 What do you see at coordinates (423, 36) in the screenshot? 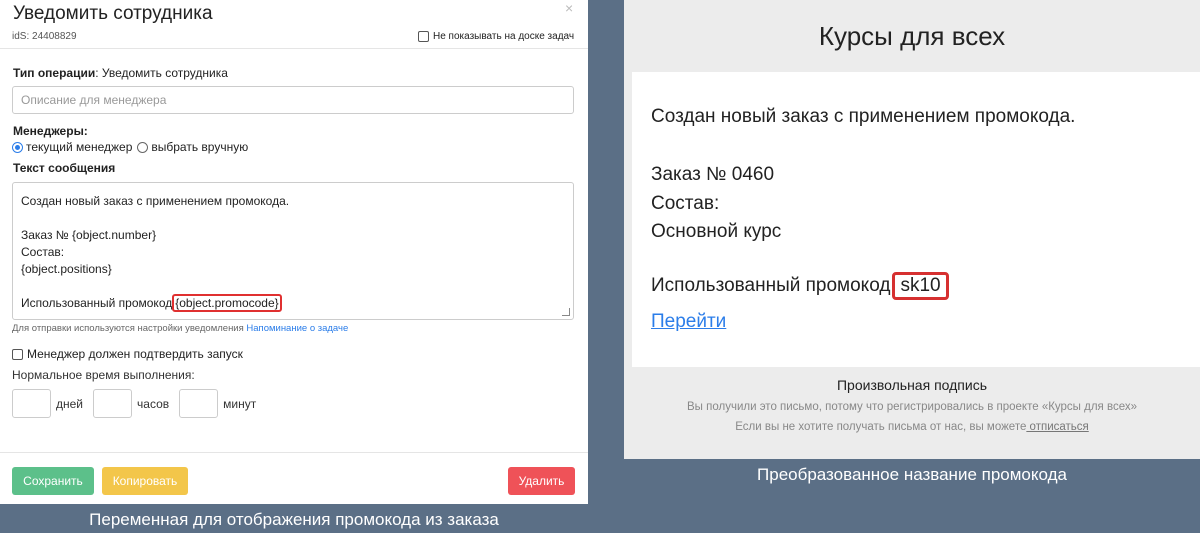
I see `hide-on-board-checkbox` at bounding box center [423, 36].